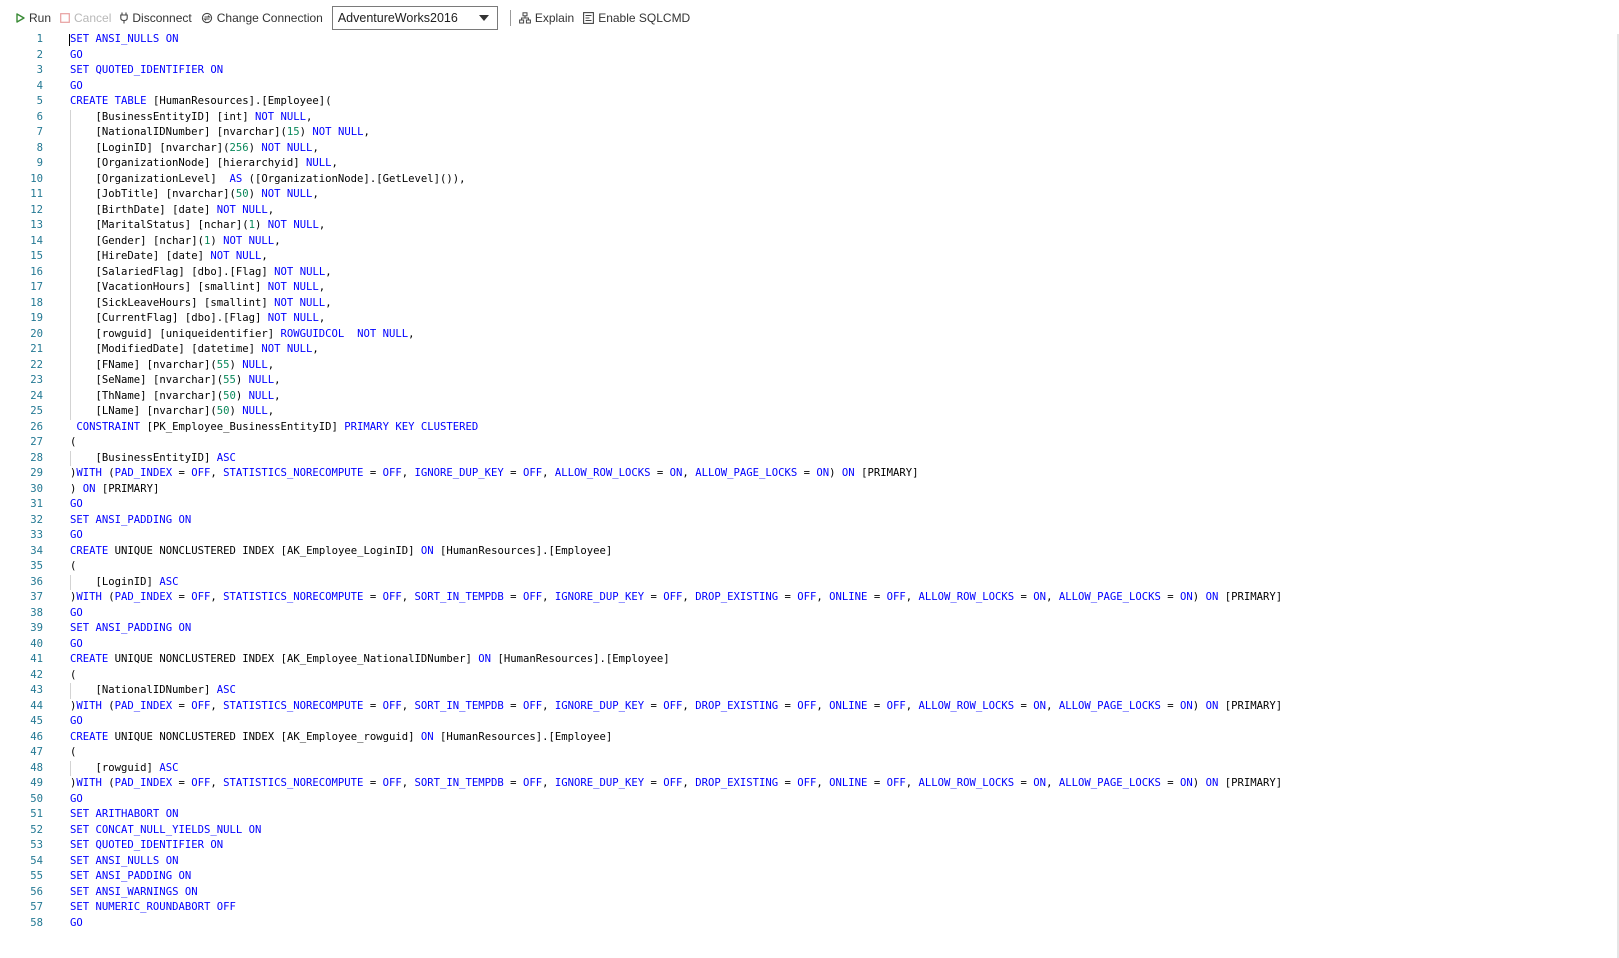 The height and width of the screenshot is (958, 1619). What do you see at coordinates (36, 395) in the screenshot?
I see `line-number: 24` at bounding box center [36, 395].